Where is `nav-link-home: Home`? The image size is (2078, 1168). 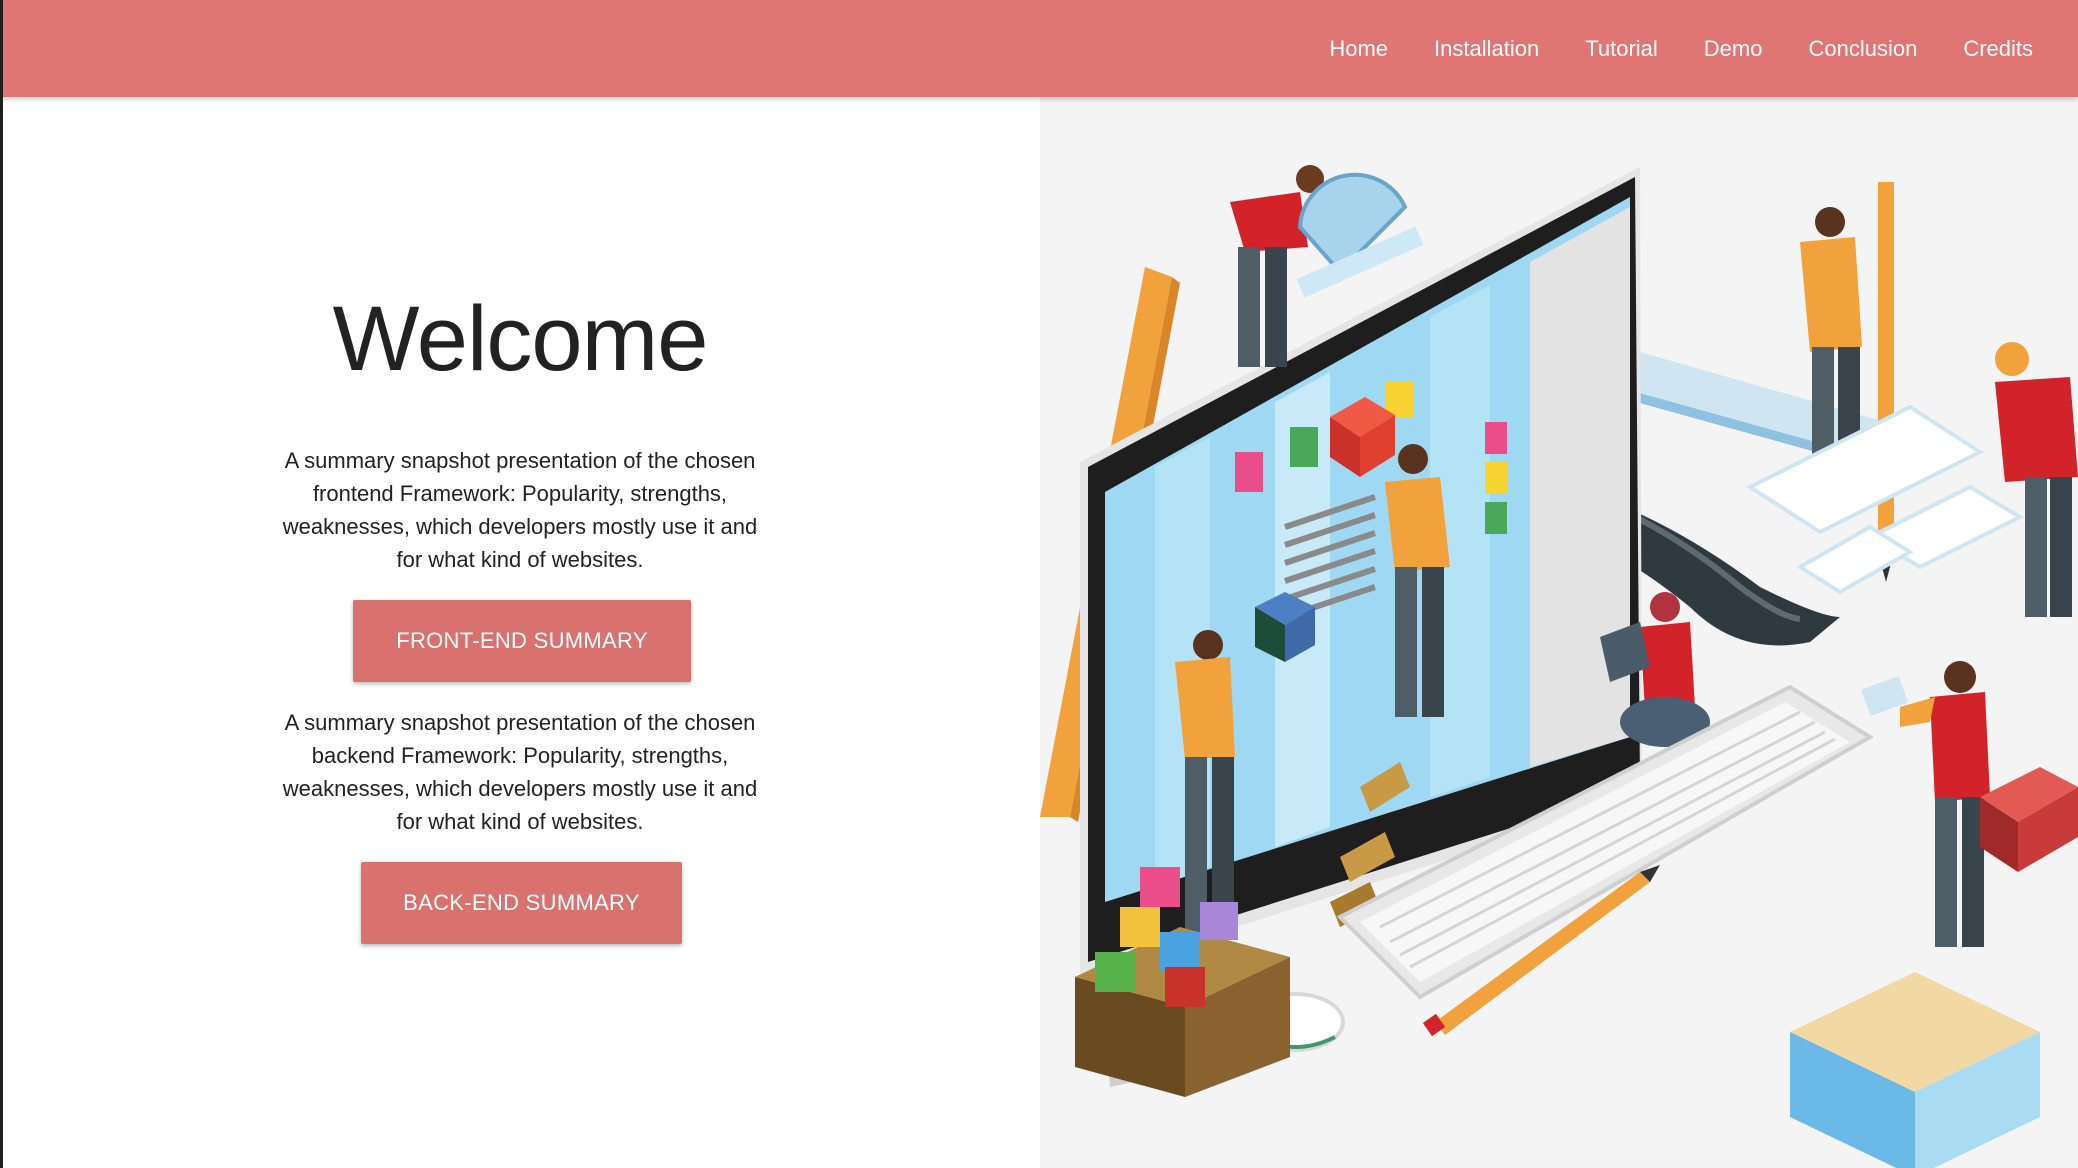
nav-link-home: Home is located at coordinates (1358, 48).